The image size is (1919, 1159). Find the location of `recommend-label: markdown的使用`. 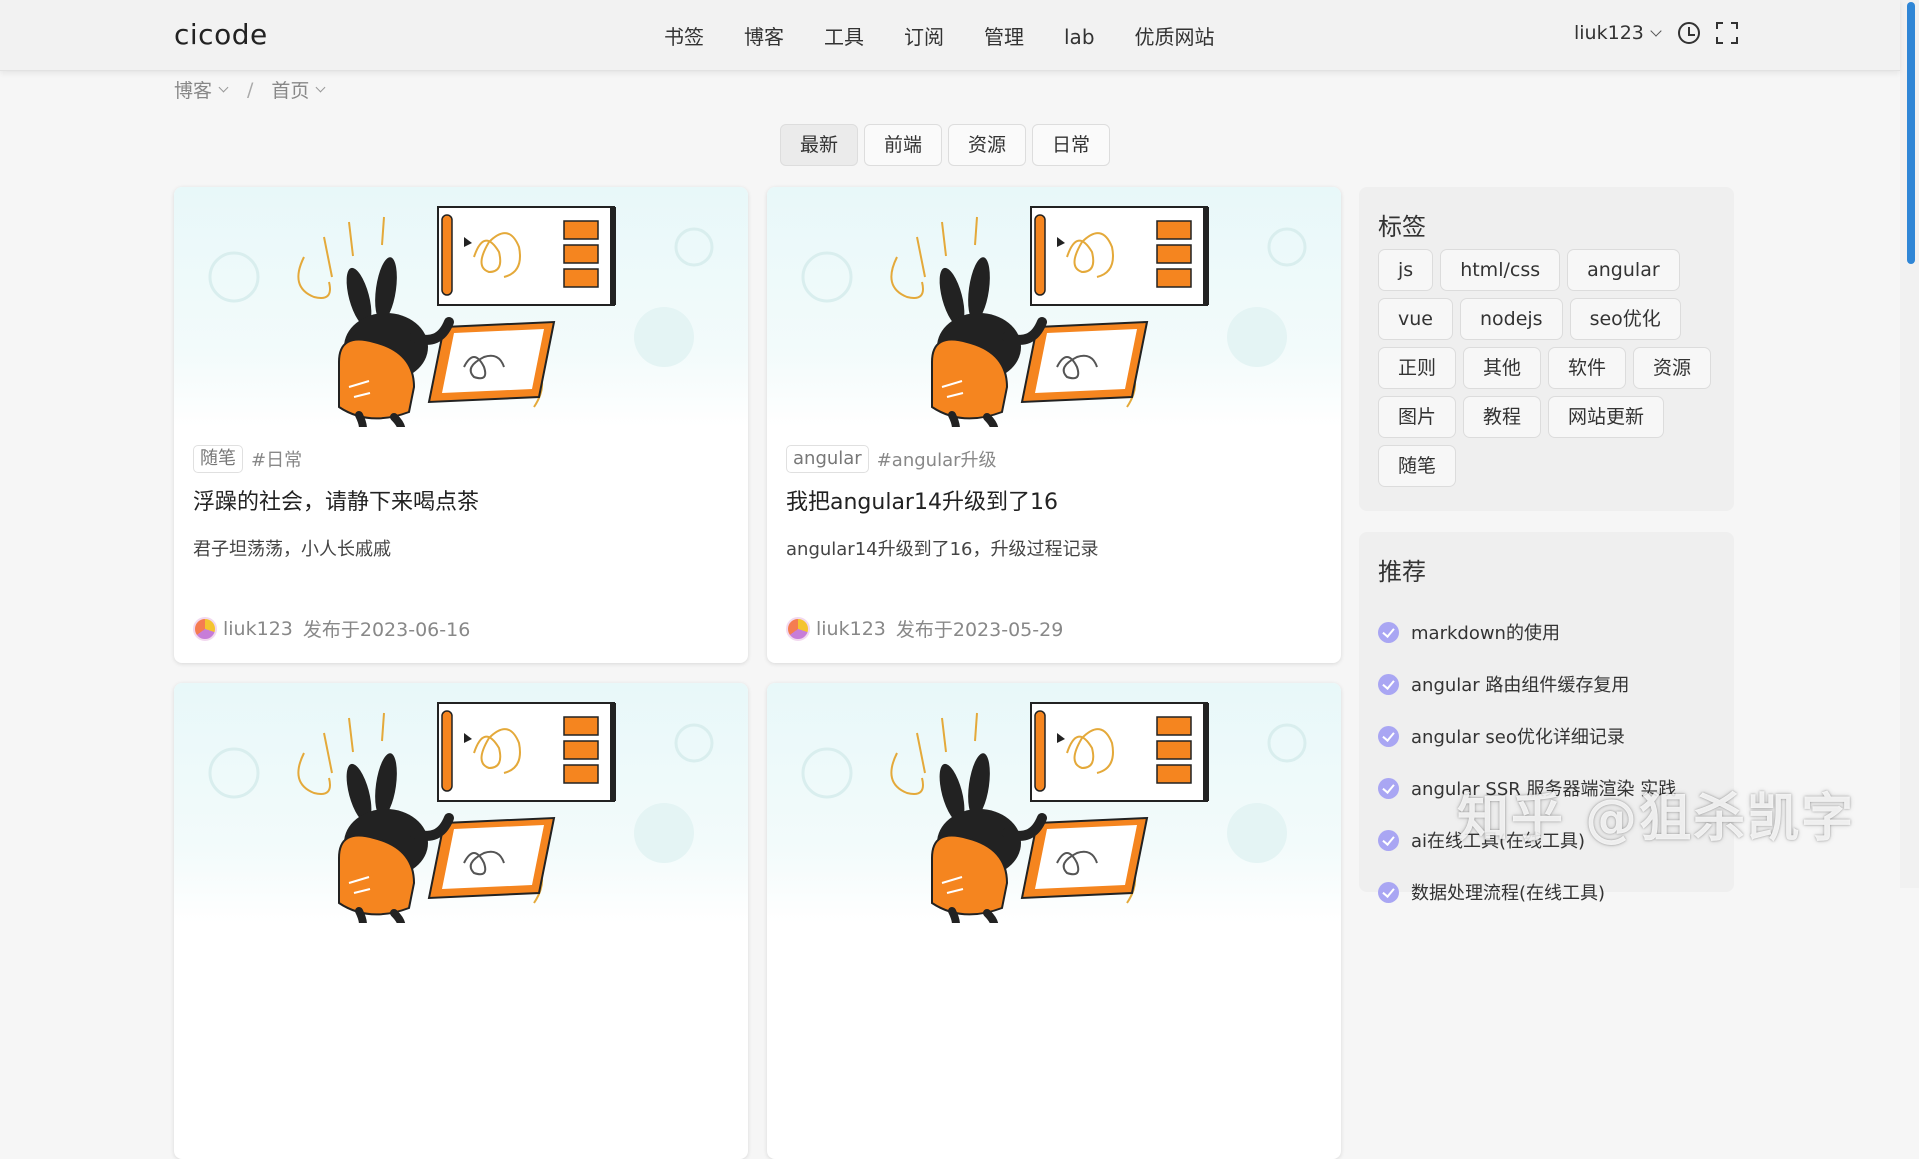

recommend-label: markdown的使用 is located at coordinates (1485, 633).